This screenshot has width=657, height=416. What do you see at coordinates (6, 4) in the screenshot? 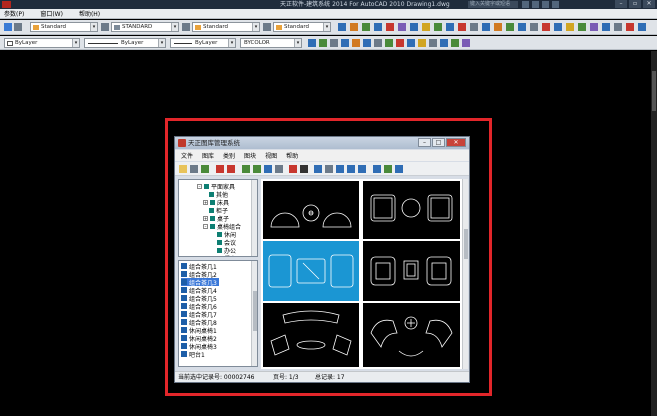
I see `autocad-logo-icon` at bounding box center [6, 4].